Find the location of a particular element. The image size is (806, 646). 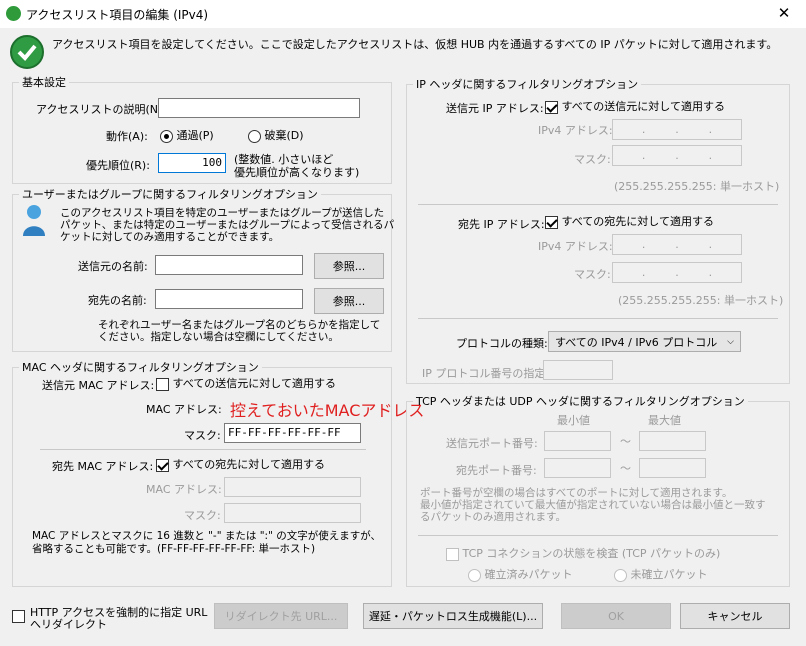

established-radio-dot is located at coordinates (474, 575).